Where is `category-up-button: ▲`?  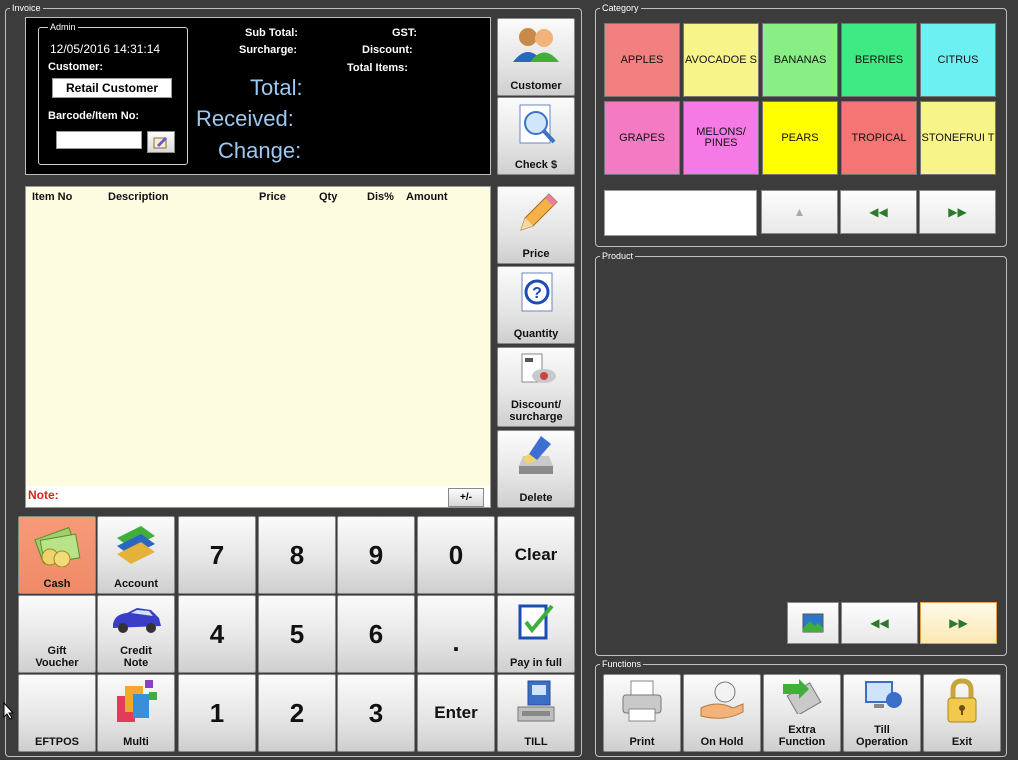
category-up-button: ▲ is located at coordinates (799, 212).